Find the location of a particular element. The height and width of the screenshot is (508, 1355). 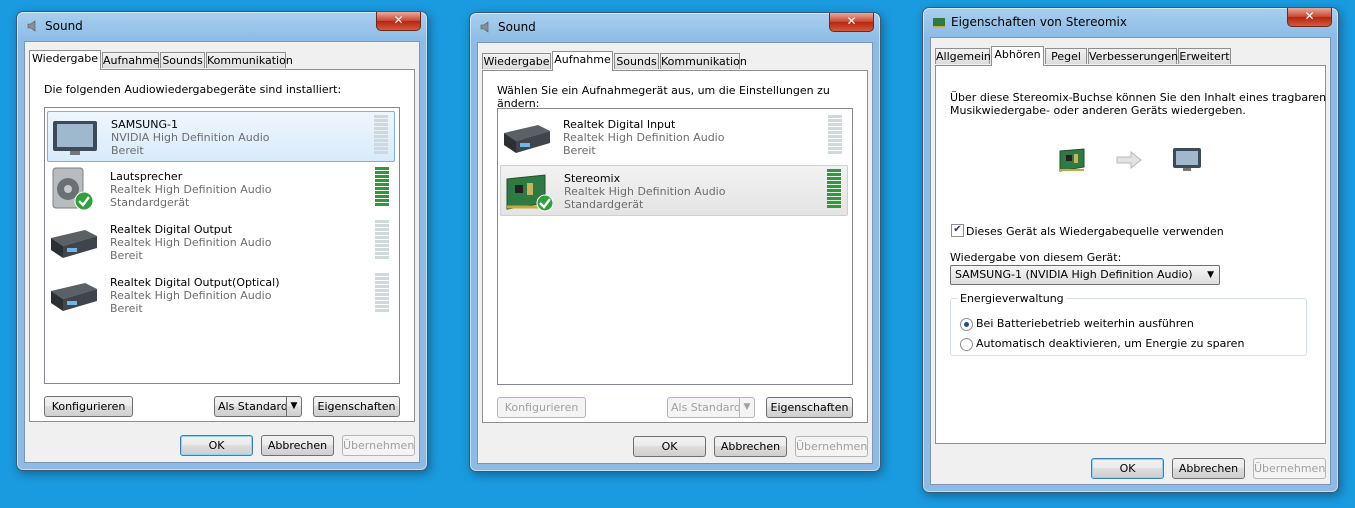

radio-keep-running-label: Bei Batteriebetrieb weiterhin ausführen is located at coordinates (1085, 323).